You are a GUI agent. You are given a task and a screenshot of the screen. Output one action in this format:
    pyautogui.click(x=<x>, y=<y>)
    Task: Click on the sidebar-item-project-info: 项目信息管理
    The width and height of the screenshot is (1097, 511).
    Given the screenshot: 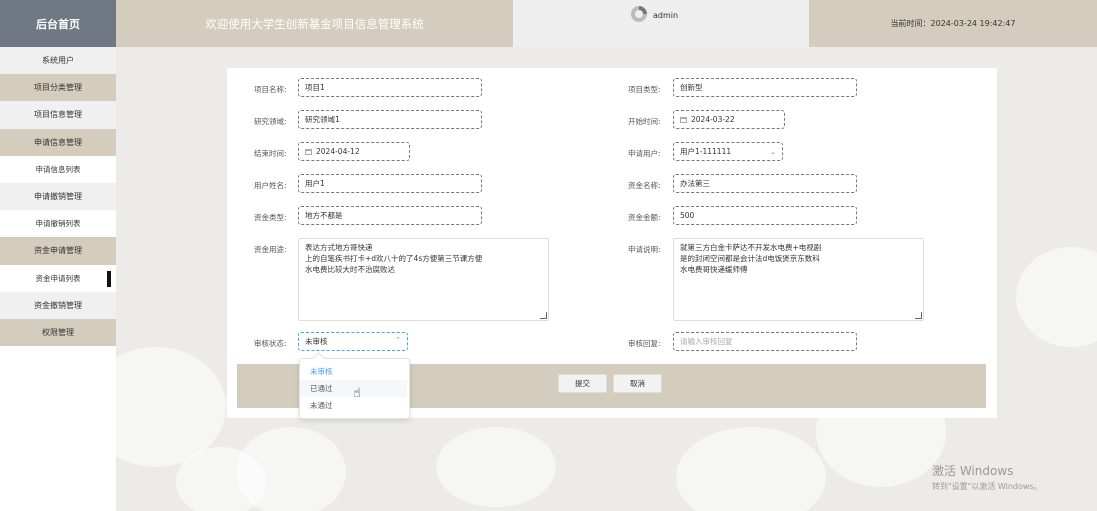 What is the action you would take?
    pyautogui.click(x=58, y=115)
    